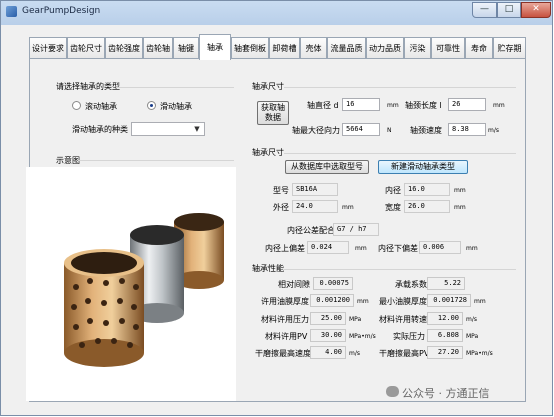 The image size is (554, 417). What do you see at coordinates (281, 190) in the screenshot?
I see `model-label: 型号` at bounding box center [281, 190].